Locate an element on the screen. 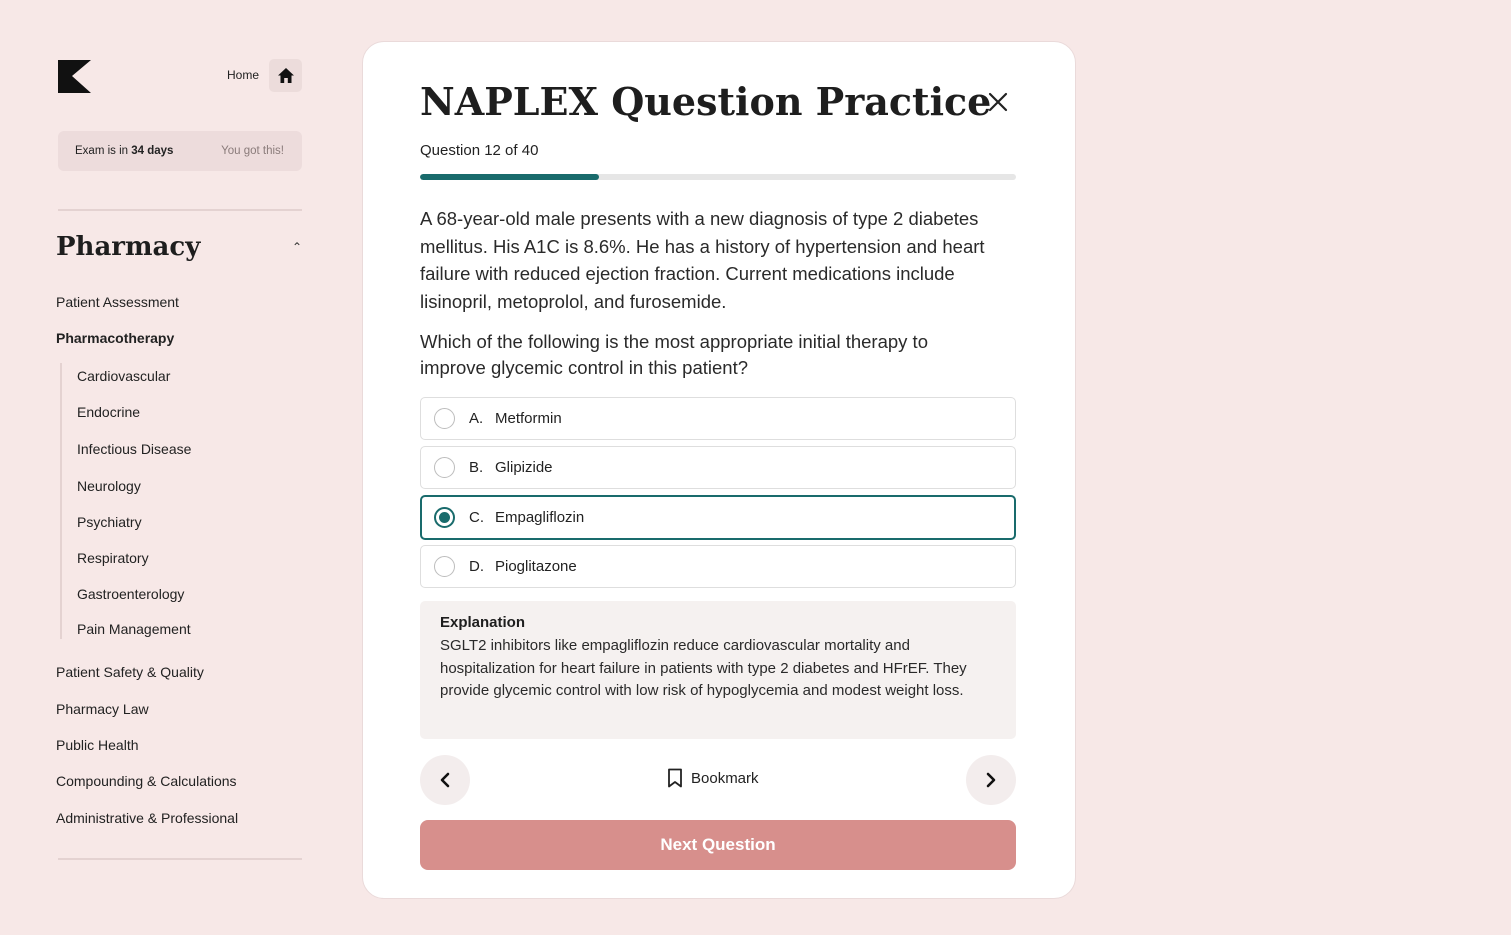 The image size is (1511, 935). radio-button-selected is located at coordinates (444, 517).